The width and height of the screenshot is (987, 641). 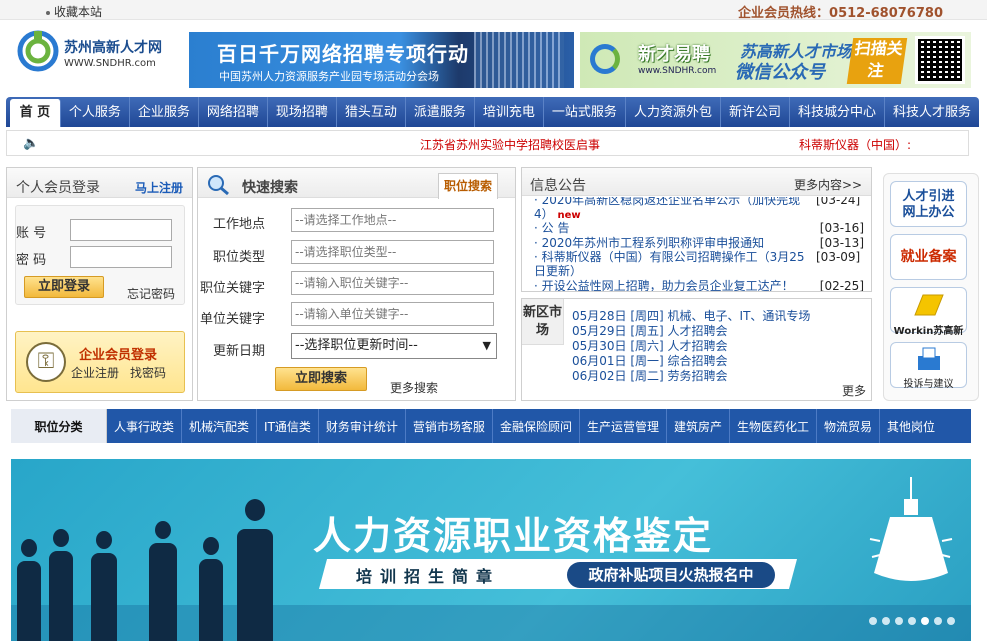 What do you see at coordinates (699, 285) in the screenshot?
I see `list-item: · 开设公益性网上招聘，助力会员企业复工达产！ [02-25]` at bounding box center [699, 285].